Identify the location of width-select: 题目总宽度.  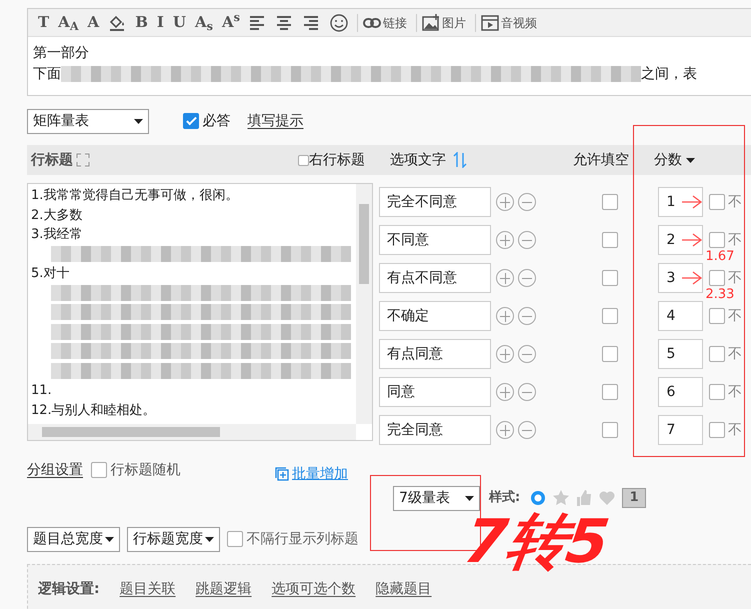
(73, 539).